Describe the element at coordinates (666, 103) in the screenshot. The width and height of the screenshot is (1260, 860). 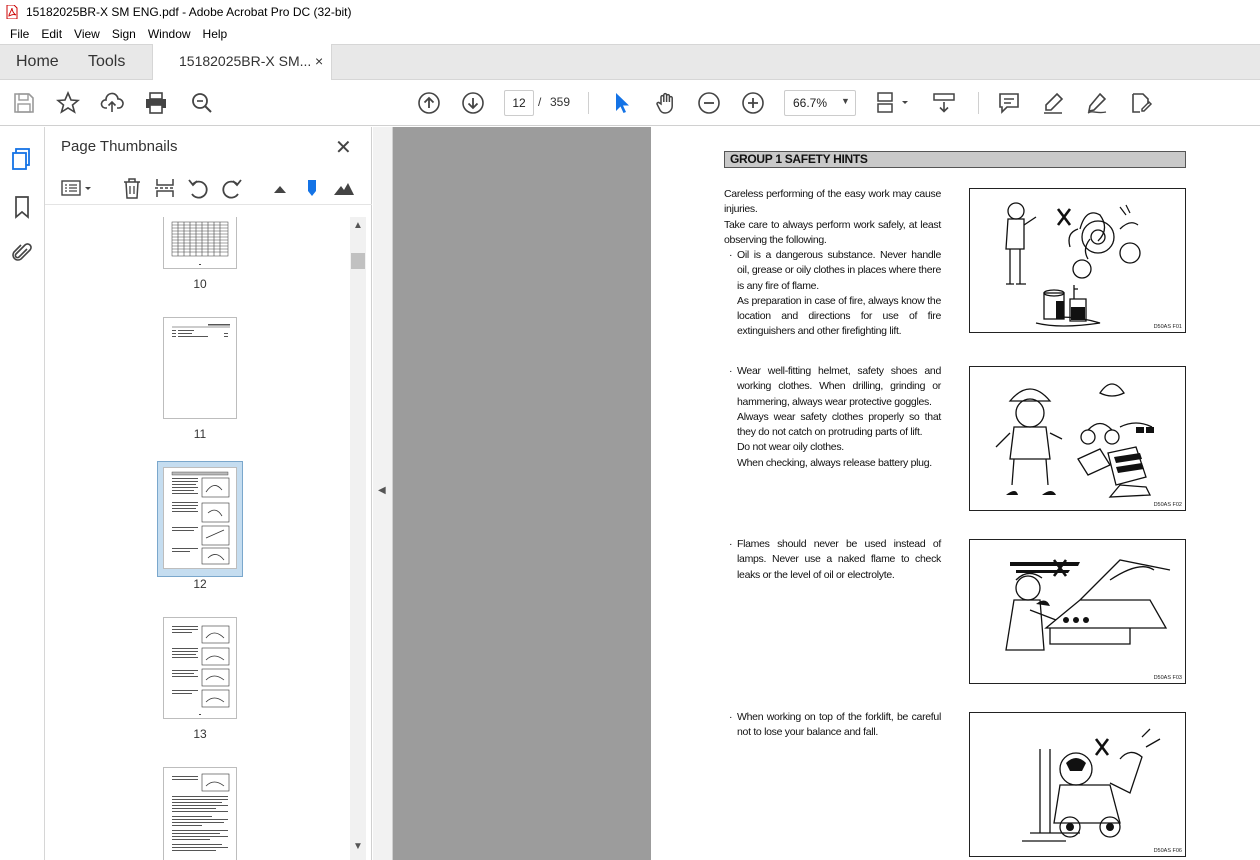
I see `hand-tool-icon` at that location.